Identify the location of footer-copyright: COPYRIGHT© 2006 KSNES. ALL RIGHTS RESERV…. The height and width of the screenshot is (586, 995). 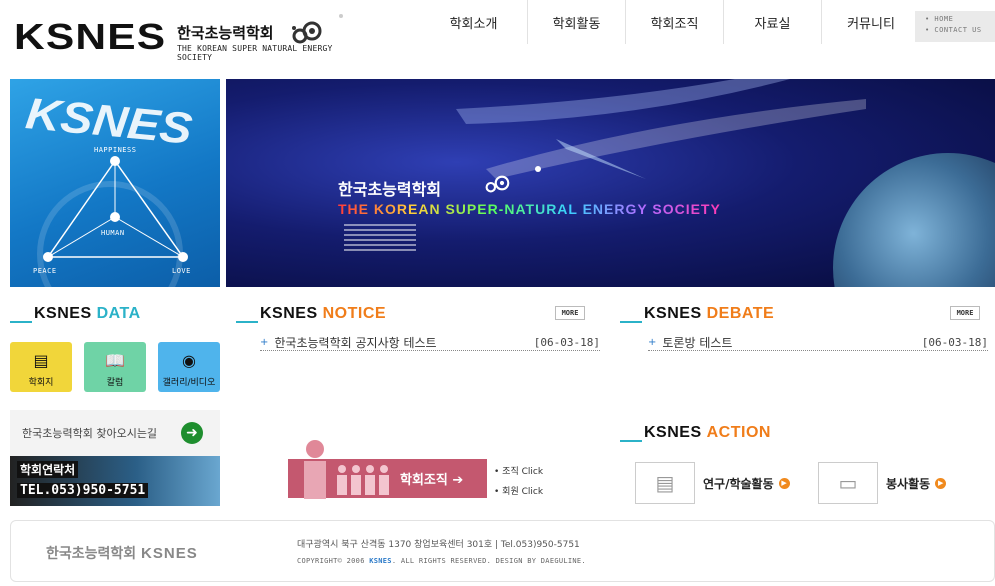
(441, 561).